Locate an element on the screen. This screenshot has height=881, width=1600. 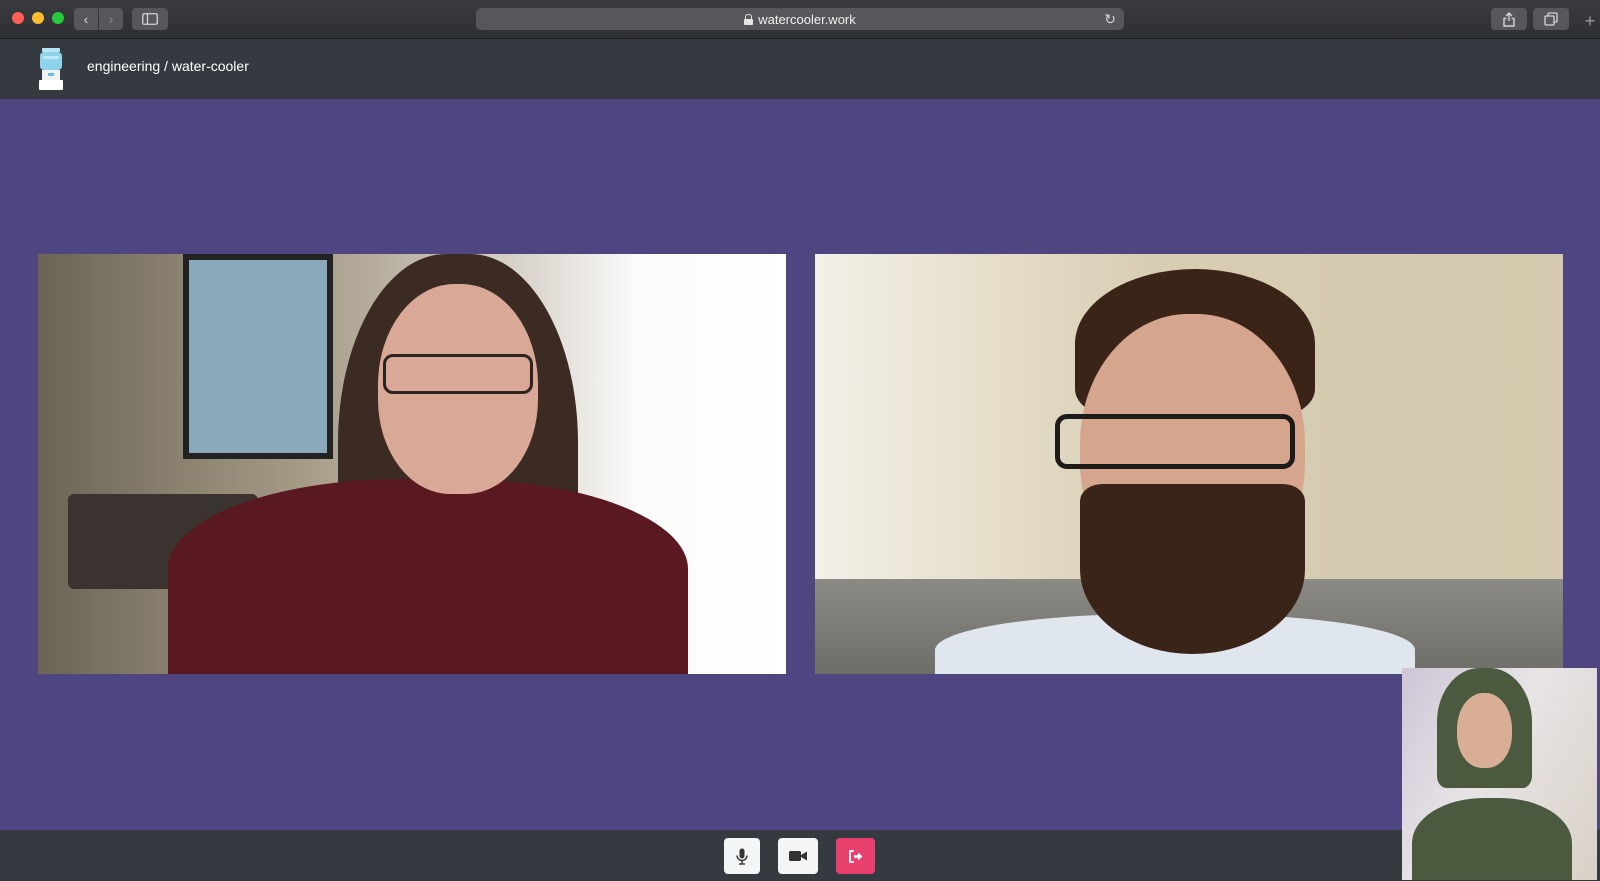
browser-toolbar: ‹ › watercooler.work ↻ + is located at coordinates (800, 19).